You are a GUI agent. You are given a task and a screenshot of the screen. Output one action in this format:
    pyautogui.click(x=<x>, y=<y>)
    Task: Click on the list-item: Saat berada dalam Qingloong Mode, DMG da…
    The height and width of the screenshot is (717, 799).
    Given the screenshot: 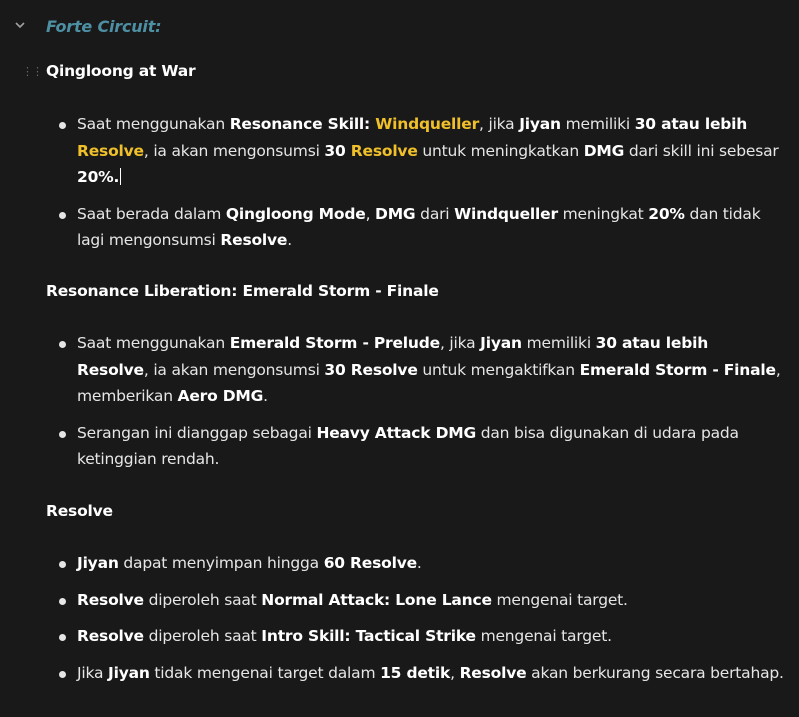 What is the action you would take?
    pyautogui.click(x=420, y=227)
    